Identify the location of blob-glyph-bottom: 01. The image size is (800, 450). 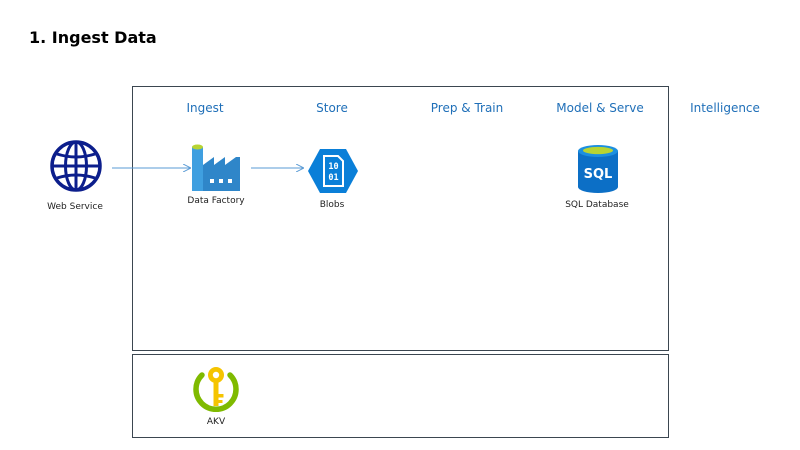
(333, 178).